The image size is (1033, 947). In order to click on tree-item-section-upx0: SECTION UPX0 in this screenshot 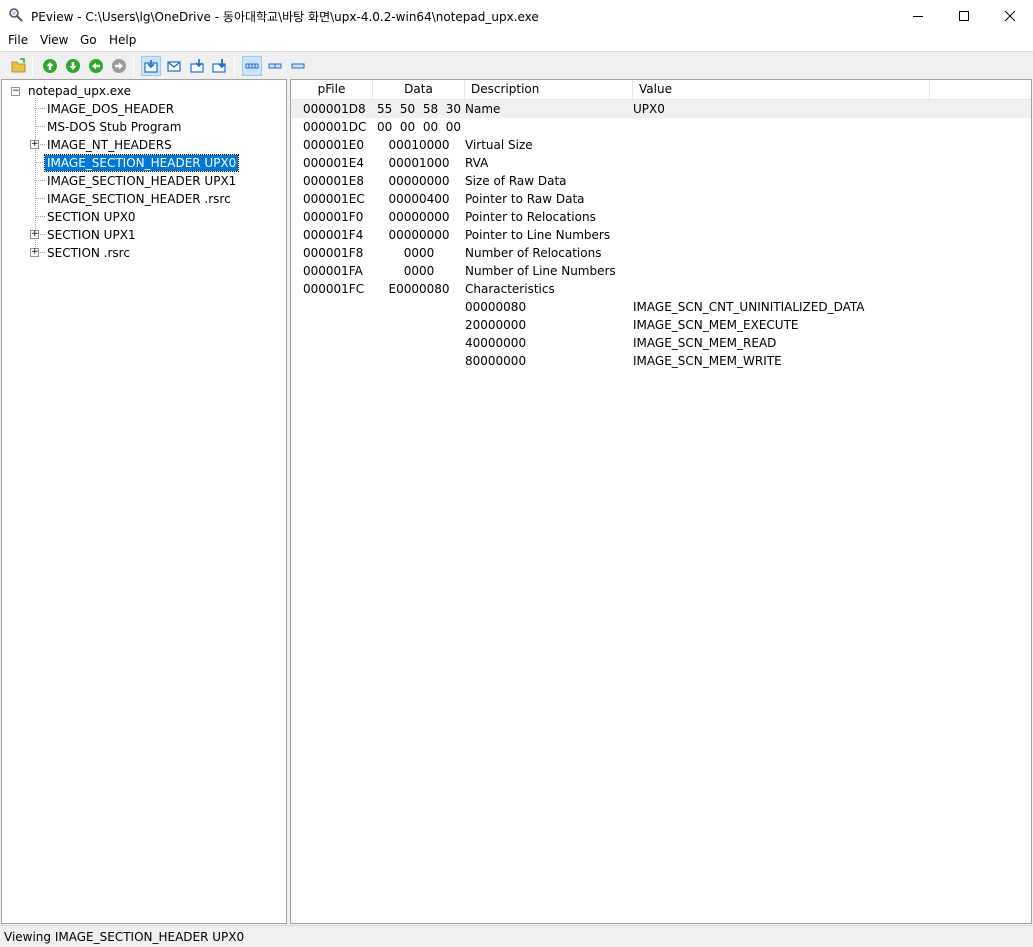, I will do `click(91, 217)`.